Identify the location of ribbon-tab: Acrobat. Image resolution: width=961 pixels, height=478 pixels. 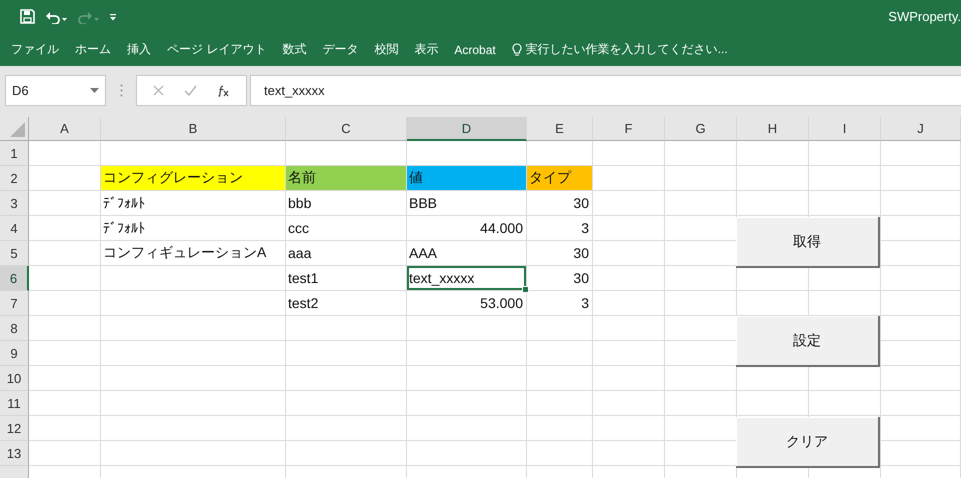
(475, 49).